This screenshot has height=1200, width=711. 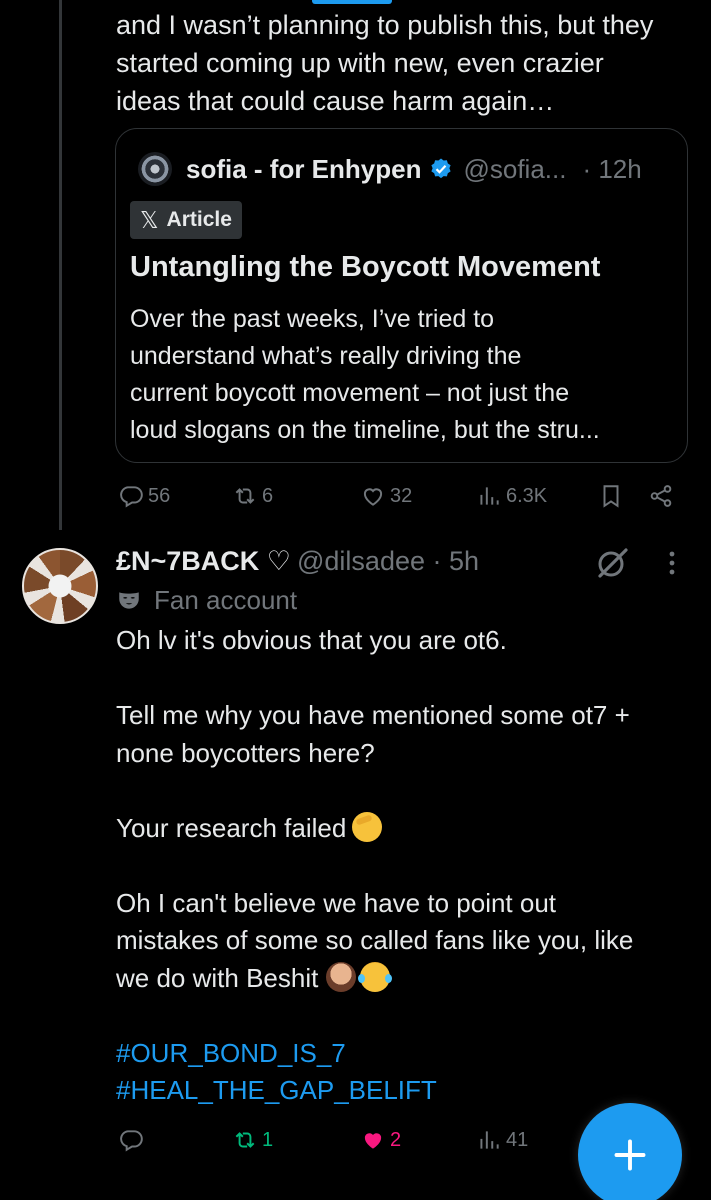 What do you see at coordinates (203, 561) in the screenshot?
I see `author-name: £N~7BACK ♡` at bounding box center [203, 561].